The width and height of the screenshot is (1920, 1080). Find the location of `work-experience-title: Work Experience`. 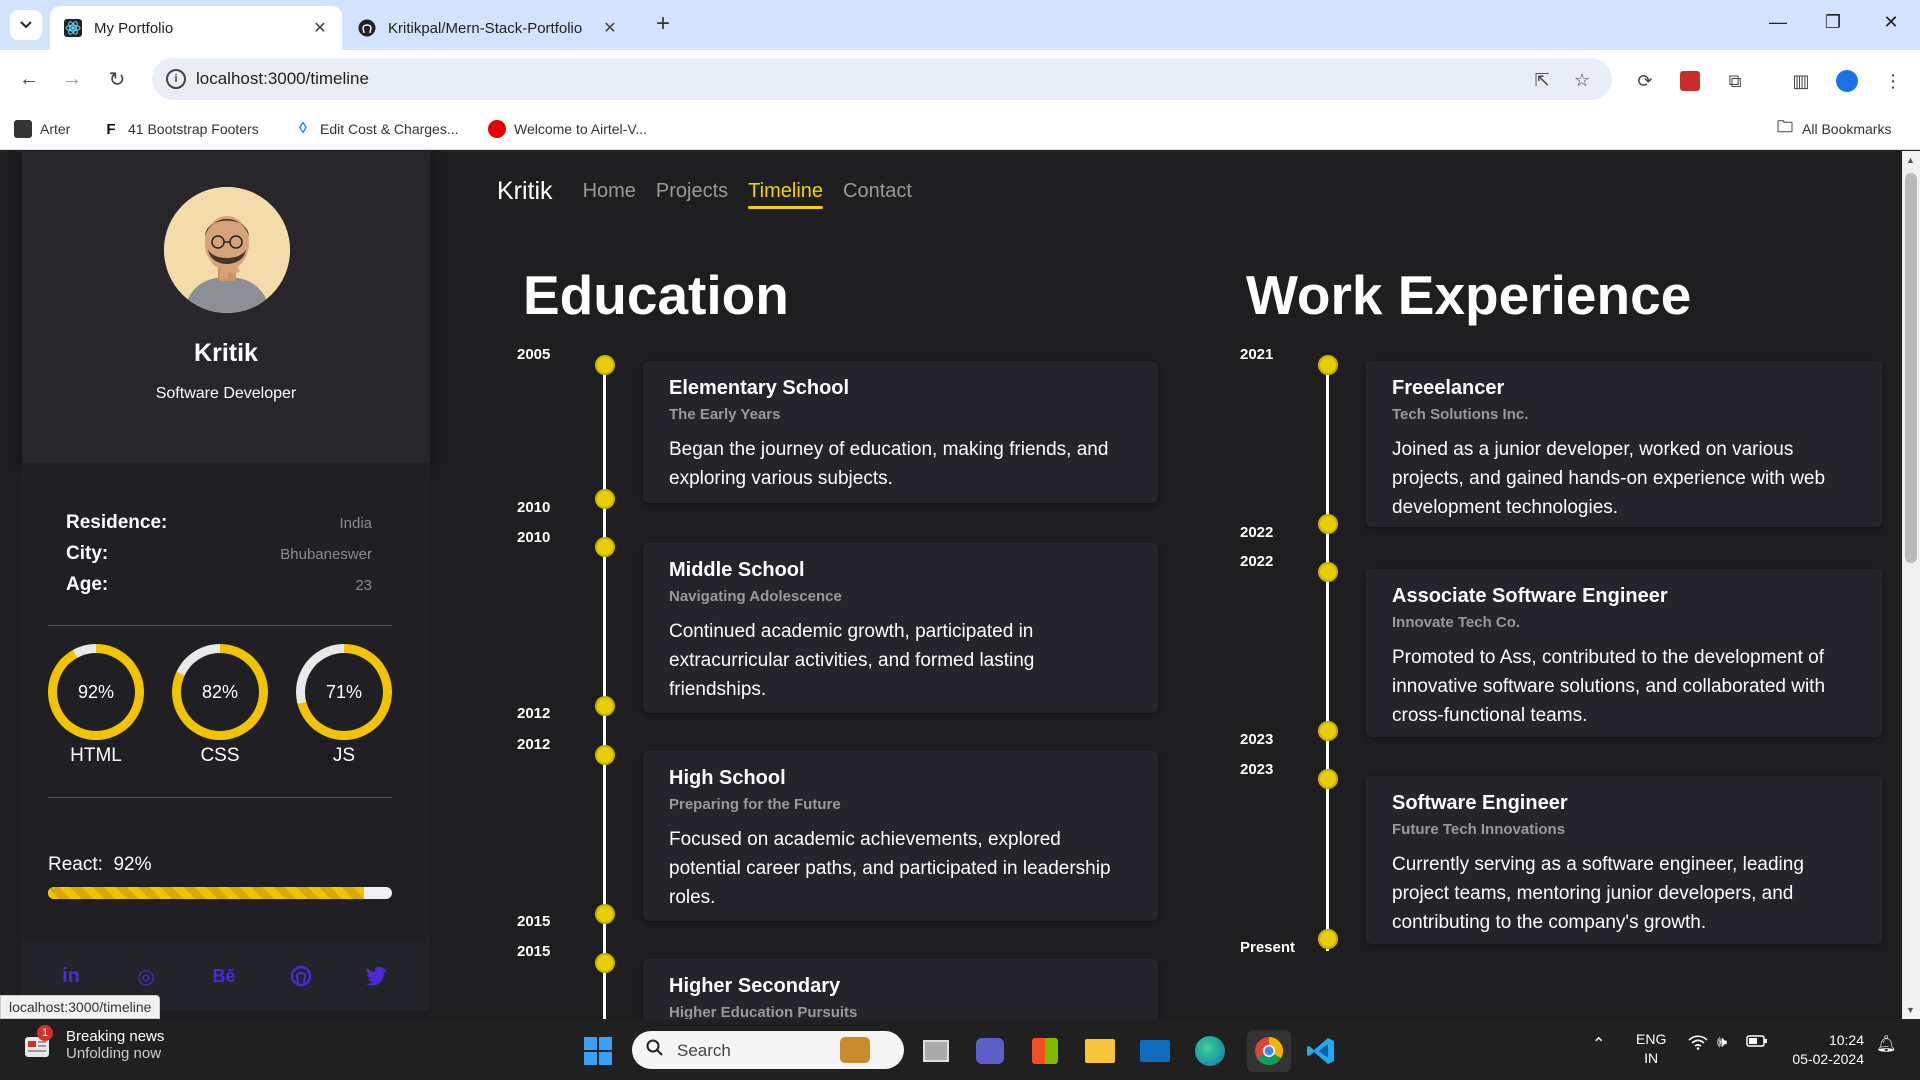

work-experience-title: Work Experience is located at coordinates (1469, 295).